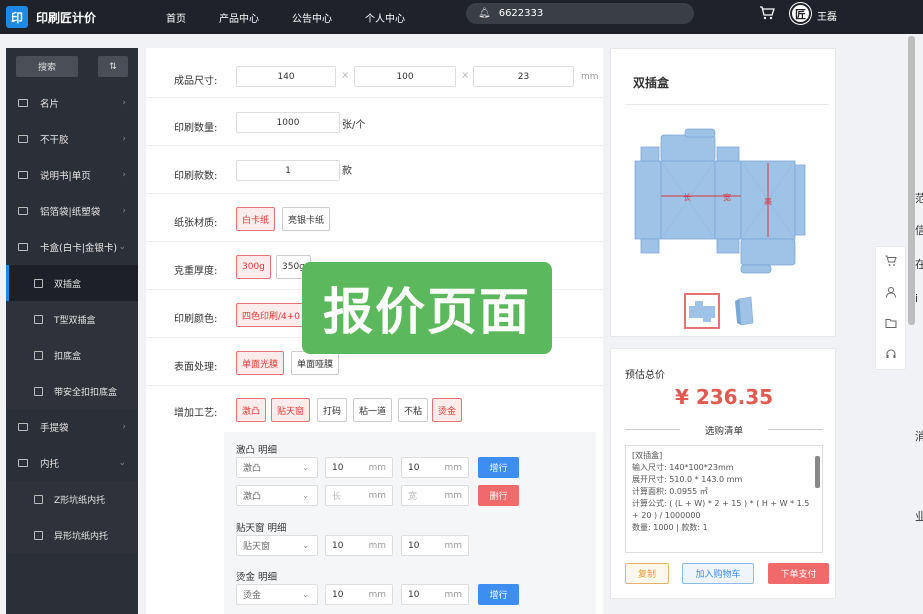  Describe the element at coordinates (288, 170) in the screenshot. I see `styles-input: 1` at that location.